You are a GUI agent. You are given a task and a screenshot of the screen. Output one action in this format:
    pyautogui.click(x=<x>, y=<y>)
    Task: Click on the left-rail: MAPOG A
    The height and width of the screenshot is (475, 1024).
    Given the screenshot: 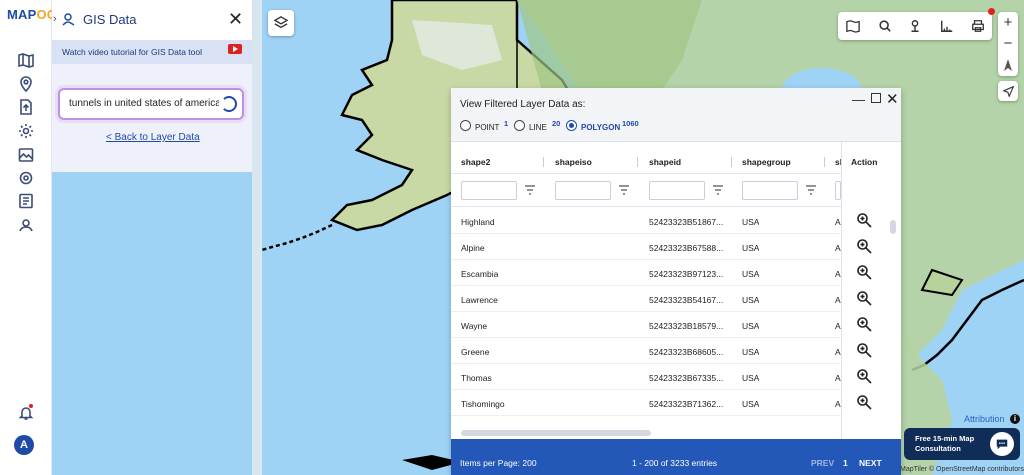 What is the action you would take?
    pyautogui.click(x=26, y=237)
    